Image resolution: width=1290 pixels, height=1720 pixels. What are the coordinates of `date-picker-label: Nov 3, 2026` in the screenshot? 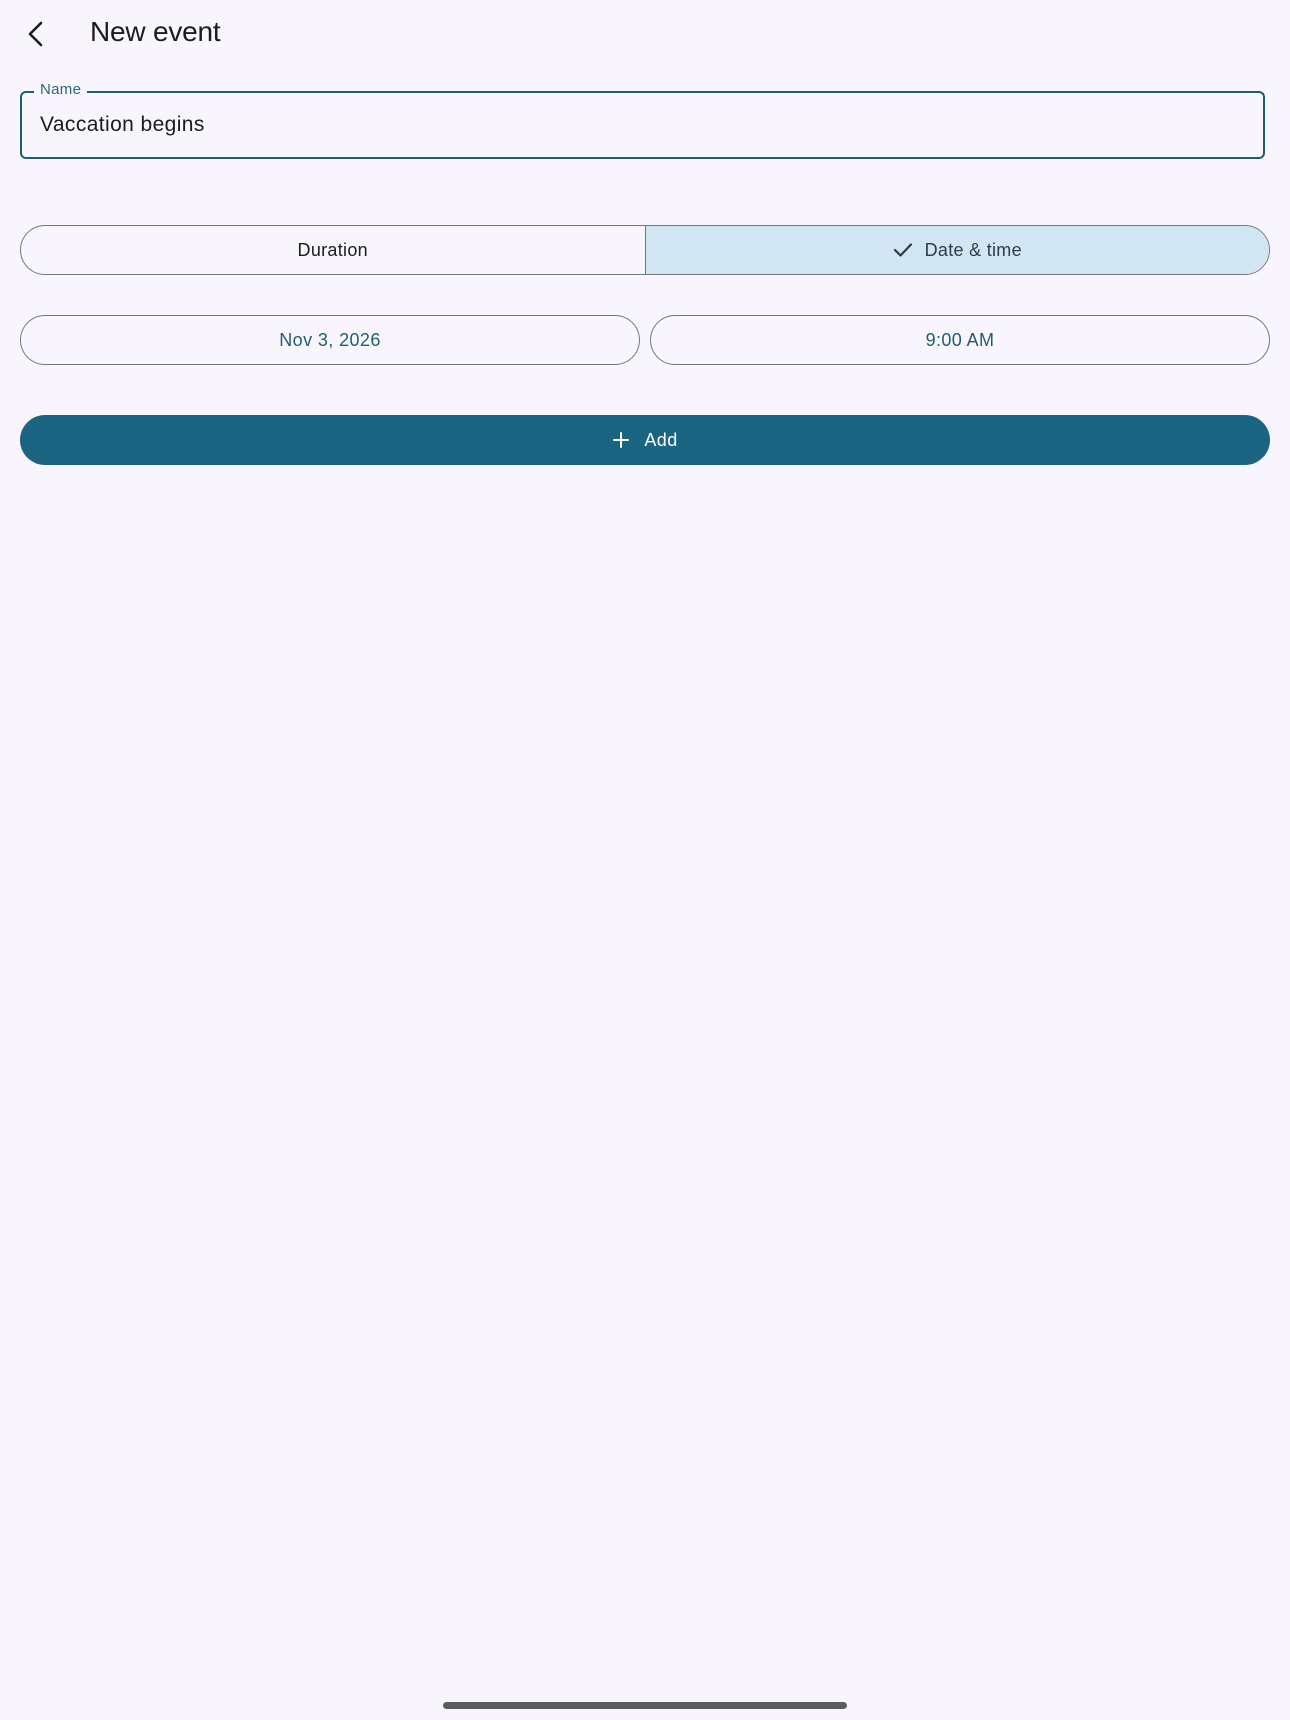 It's located at (330, 339).